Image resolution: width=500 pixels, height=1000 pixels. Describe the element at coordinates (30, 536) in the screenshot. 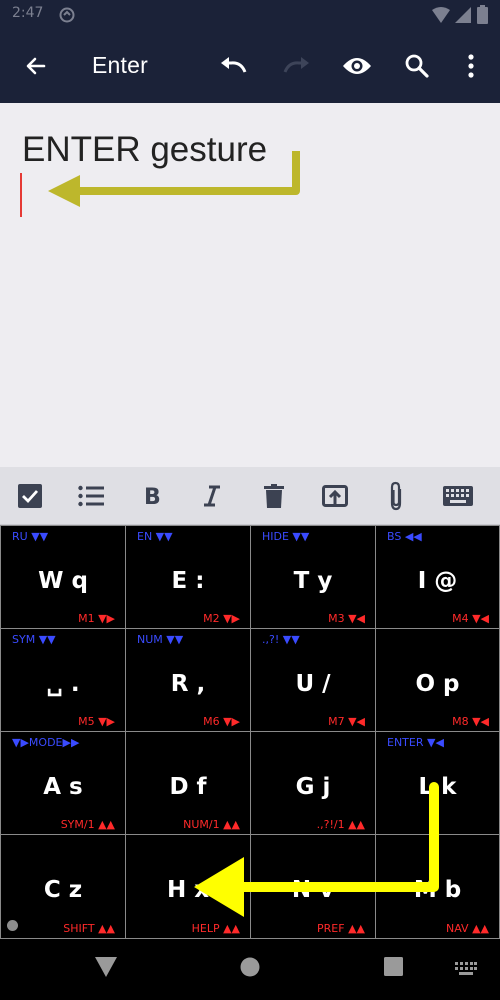

I see `key-top-label: RU ▼▼` at that location.